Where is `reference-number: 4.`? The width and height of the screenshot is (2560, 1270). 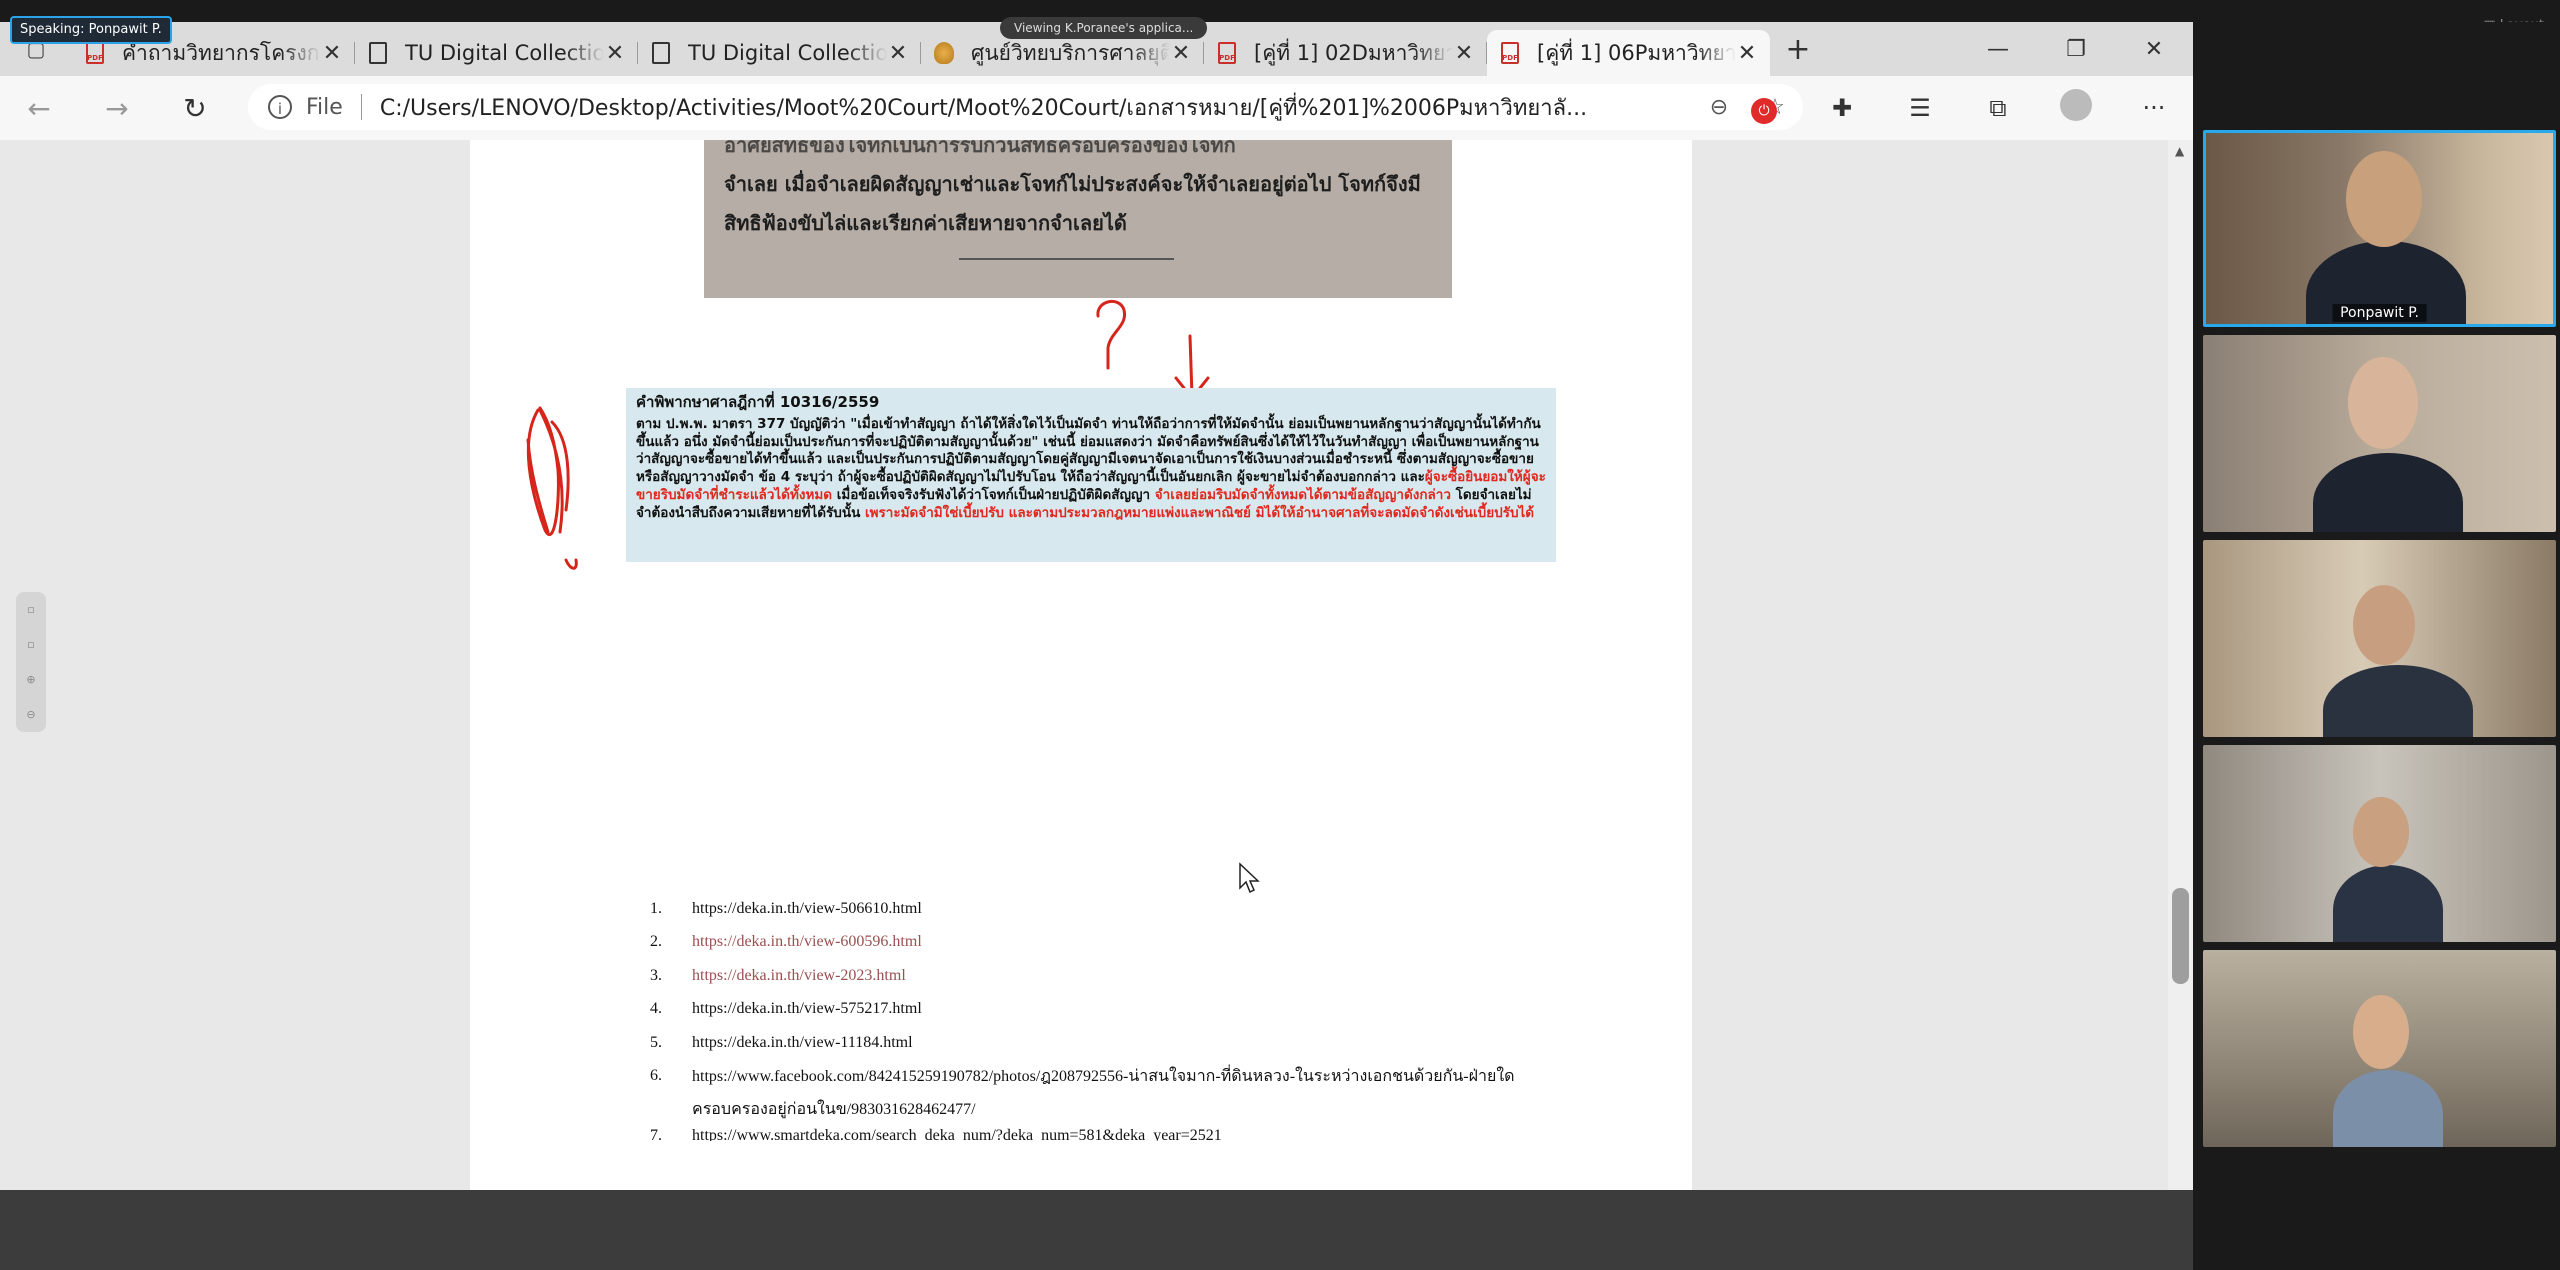 reference-number: 4. is located at coordinates (656, 1009).